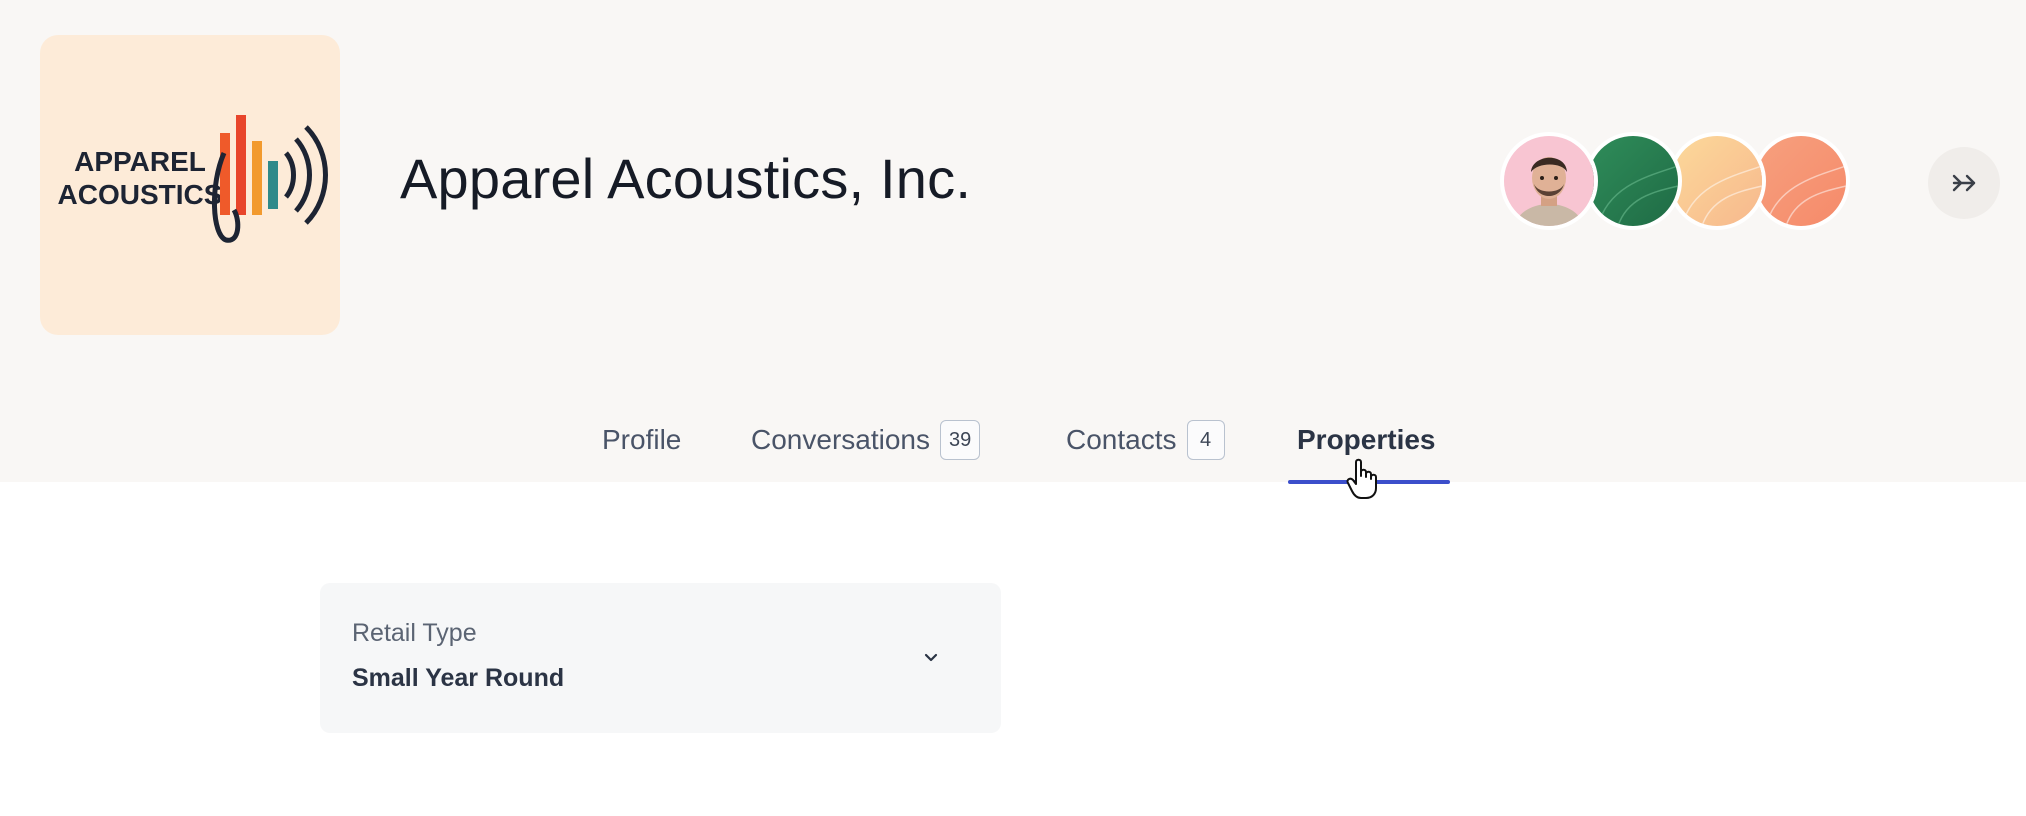  Describe the element at coordinates (686, 178) in the screenshot. I see `company-name: Apparel Acoustics, Inc.` at that location.